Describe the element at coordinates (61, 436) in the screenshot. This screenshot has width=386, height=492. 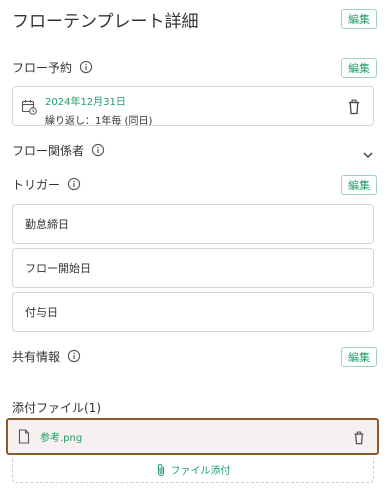
I see `attachment-file-name: 参考.png` at that location.